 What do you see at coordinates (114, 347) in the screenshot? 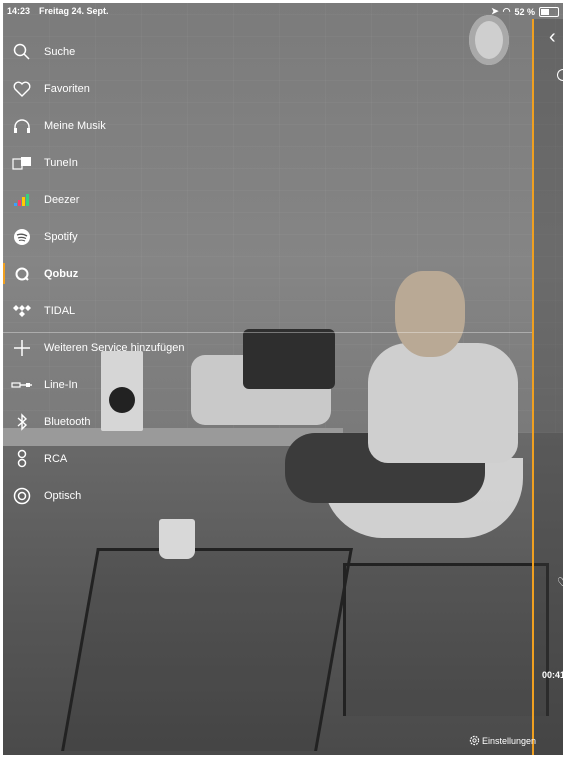
I see `menu-label: Weiteren Service hinzufügen` at bounding box center [114, 347].